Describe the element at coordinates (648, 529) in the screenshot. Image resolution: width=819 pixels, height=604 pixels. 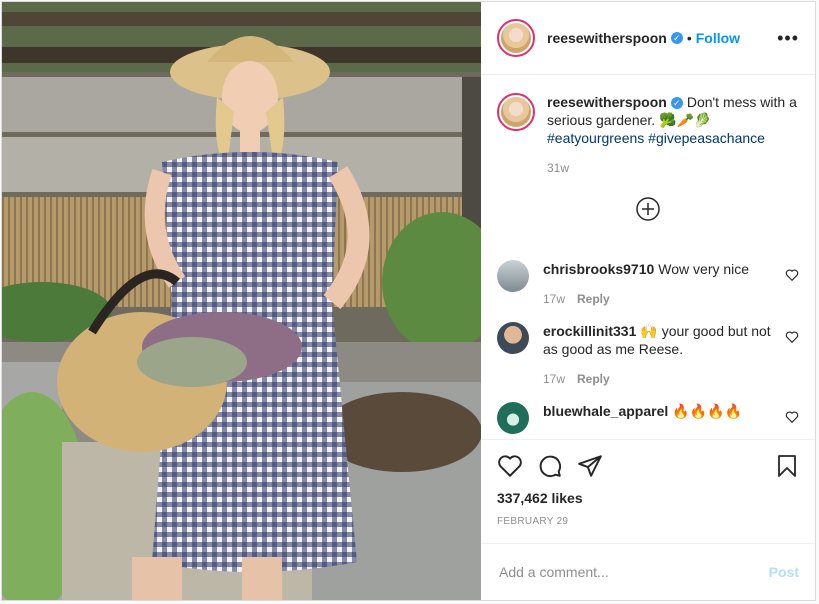
I see `post-date: FEBRUARY 29` at that location.